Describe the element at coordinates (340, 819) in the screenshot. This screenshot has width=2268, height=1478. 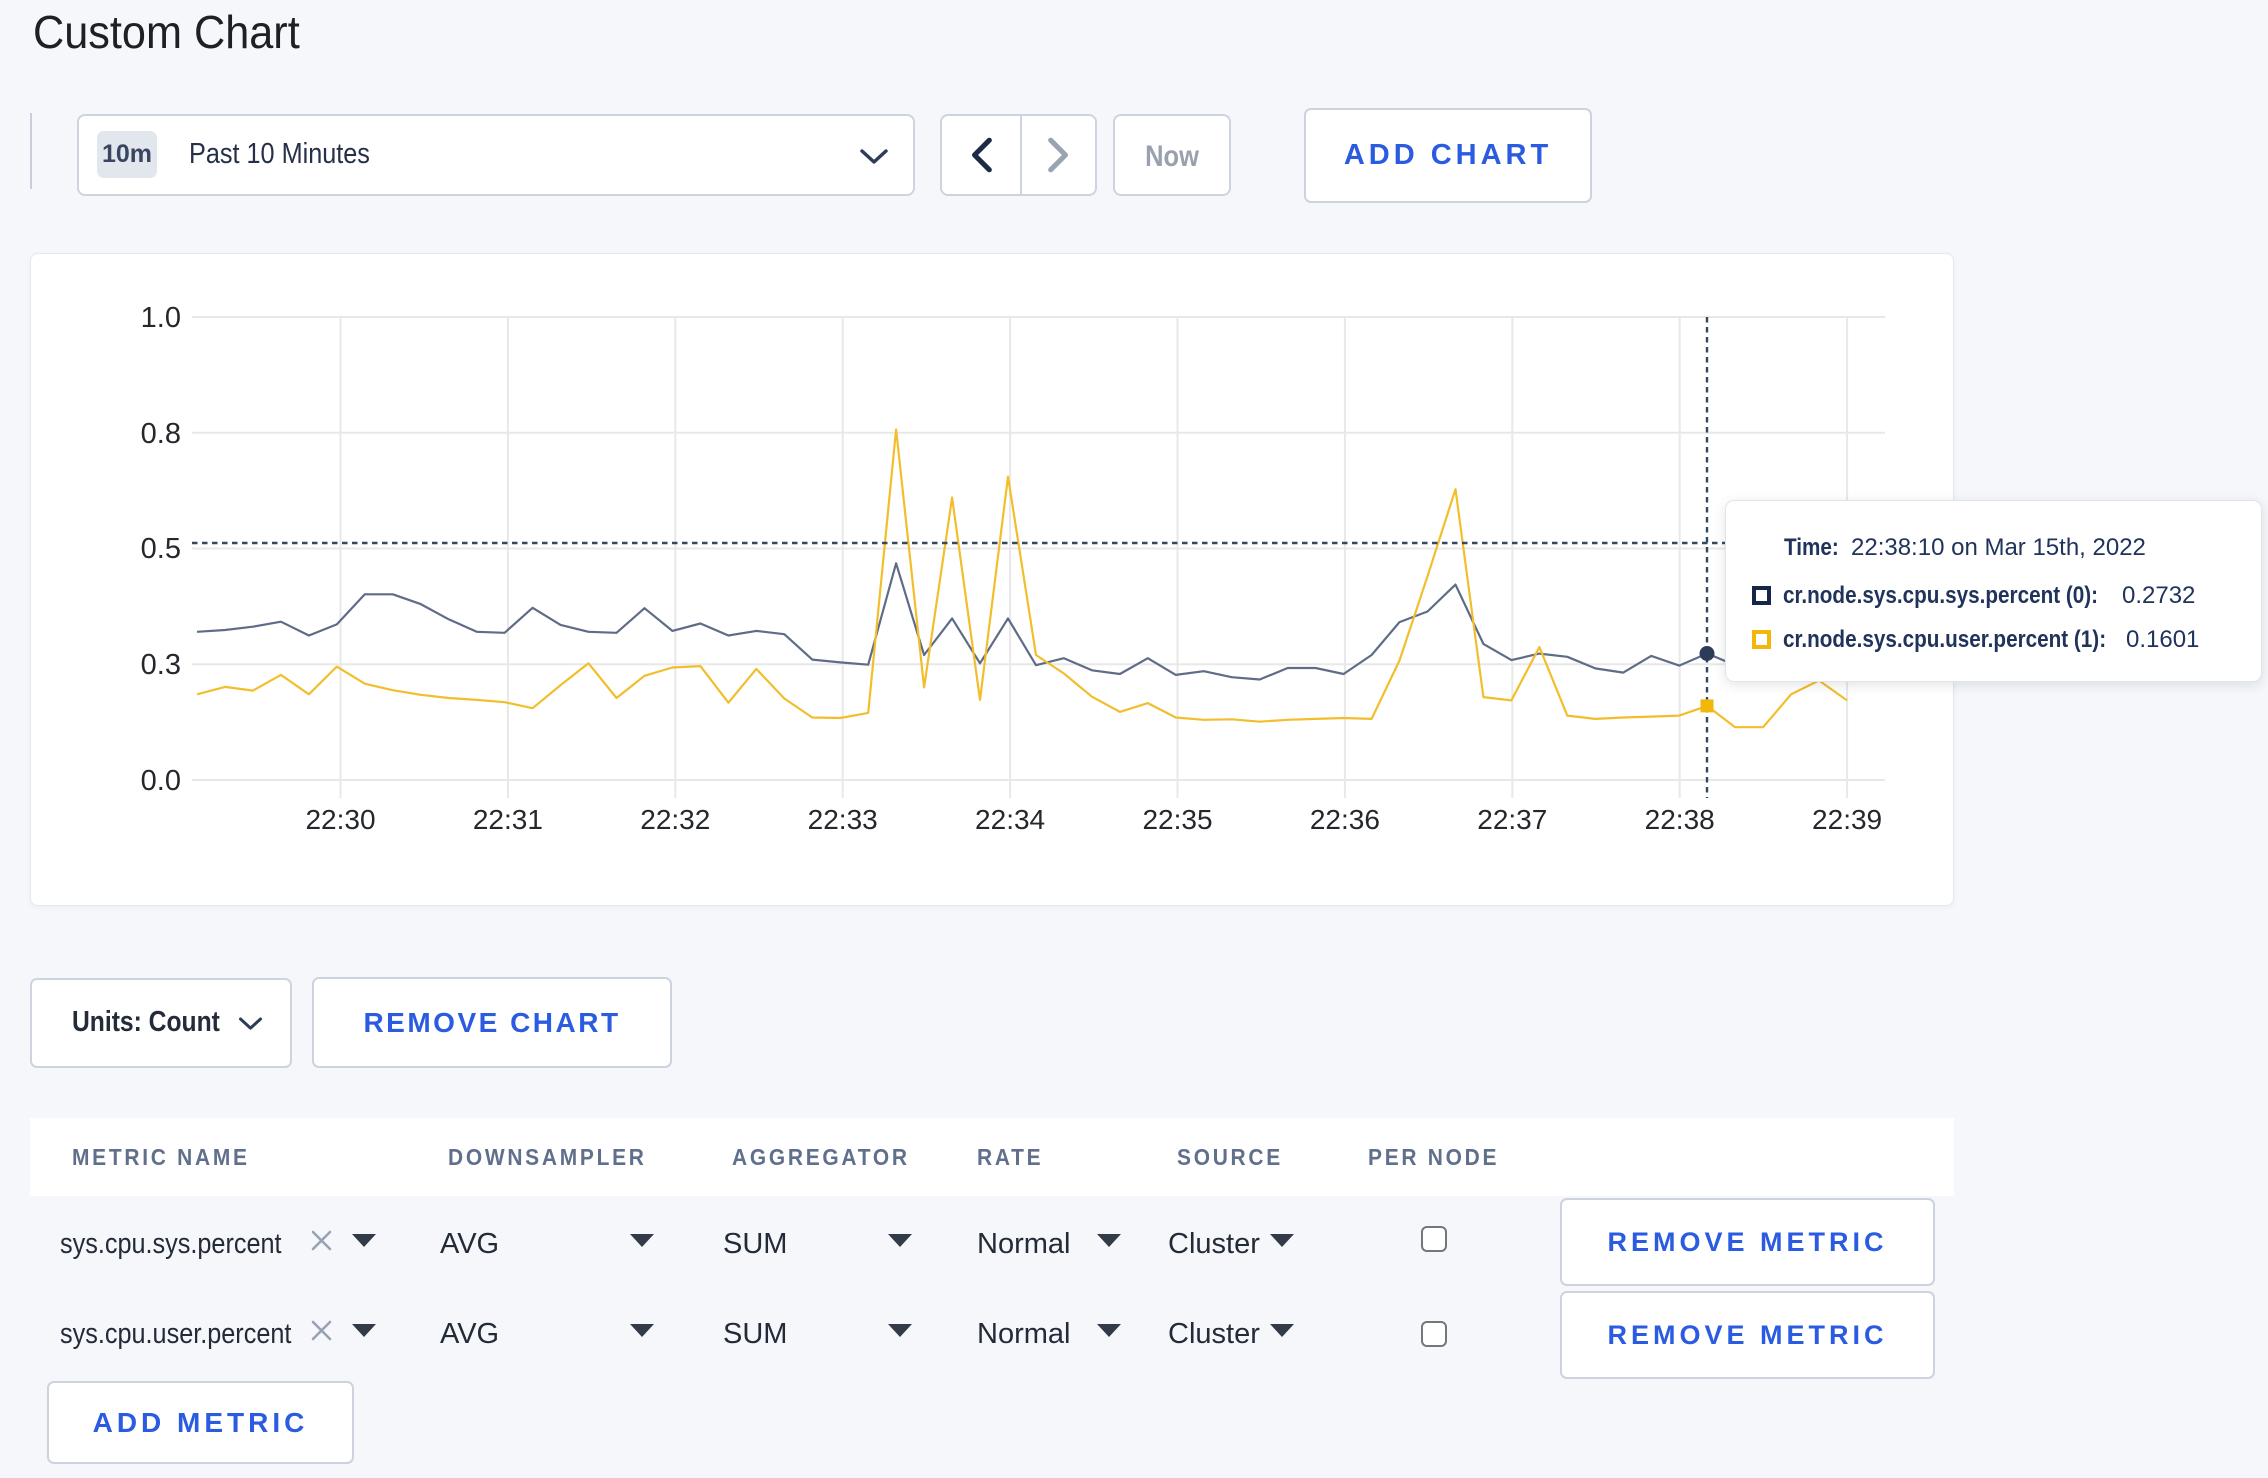
I see `svg-text: 22:30` at that location.